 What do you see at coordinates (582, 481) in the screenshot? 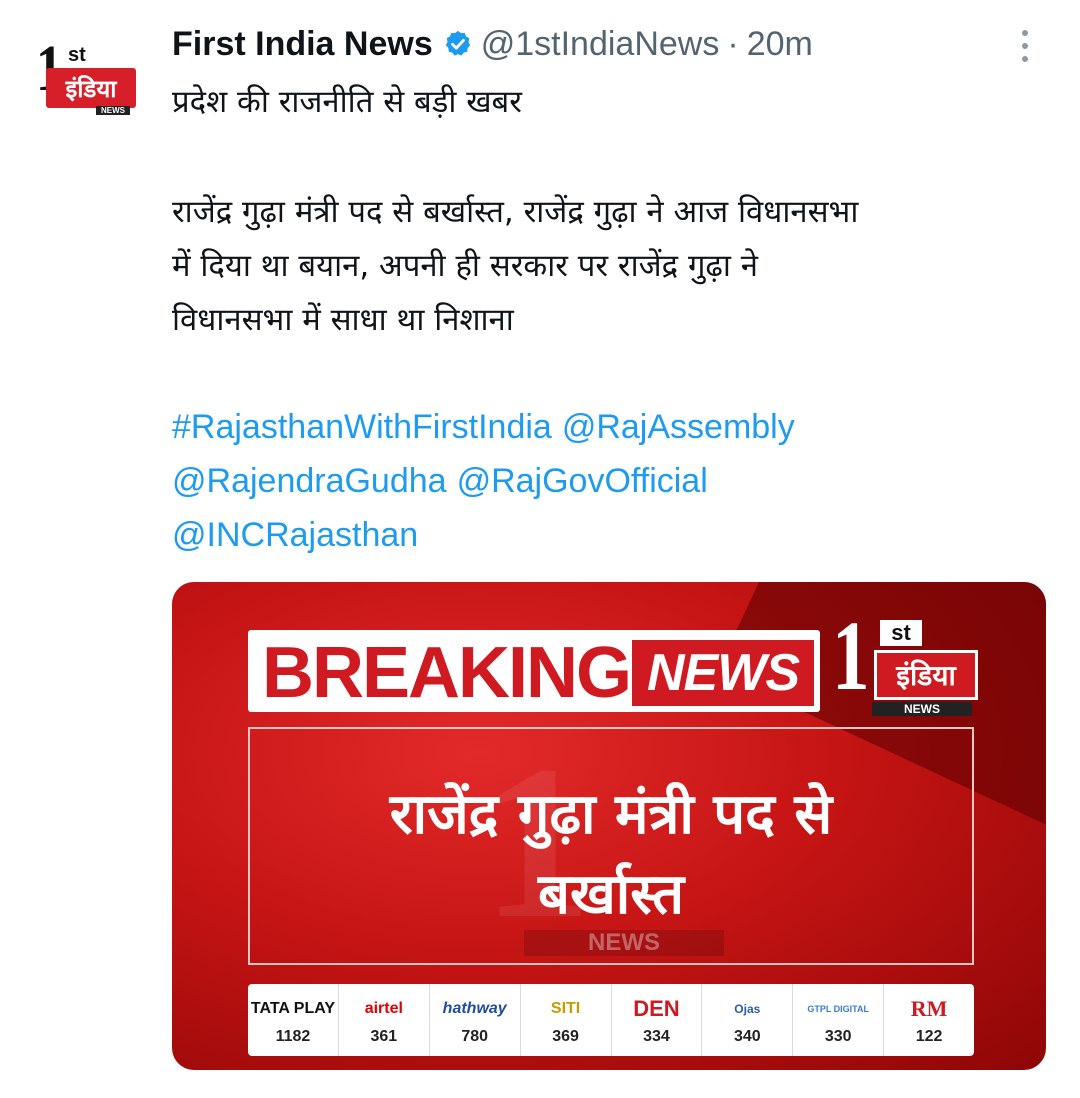
I see `mention-link: @RajGovOfficial` at bounding box center [582, 481].